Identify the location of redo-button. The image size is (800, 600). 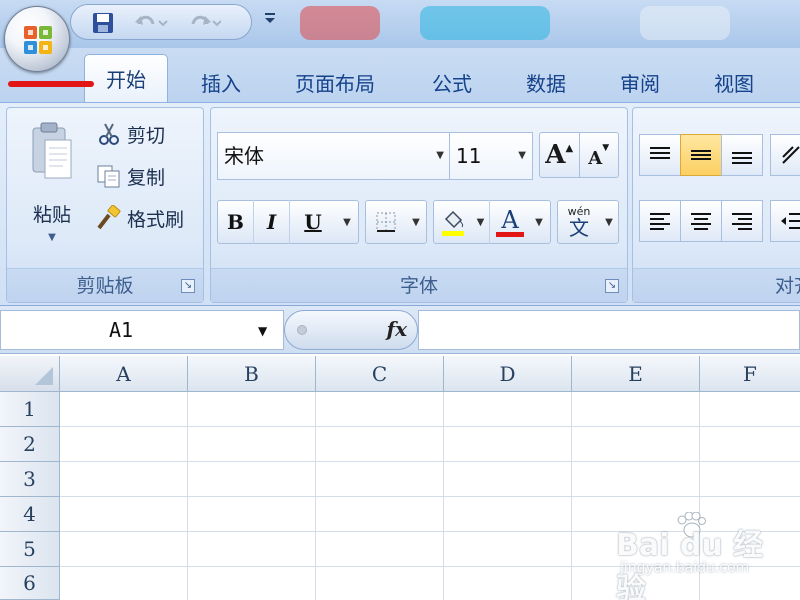
(203, 23).